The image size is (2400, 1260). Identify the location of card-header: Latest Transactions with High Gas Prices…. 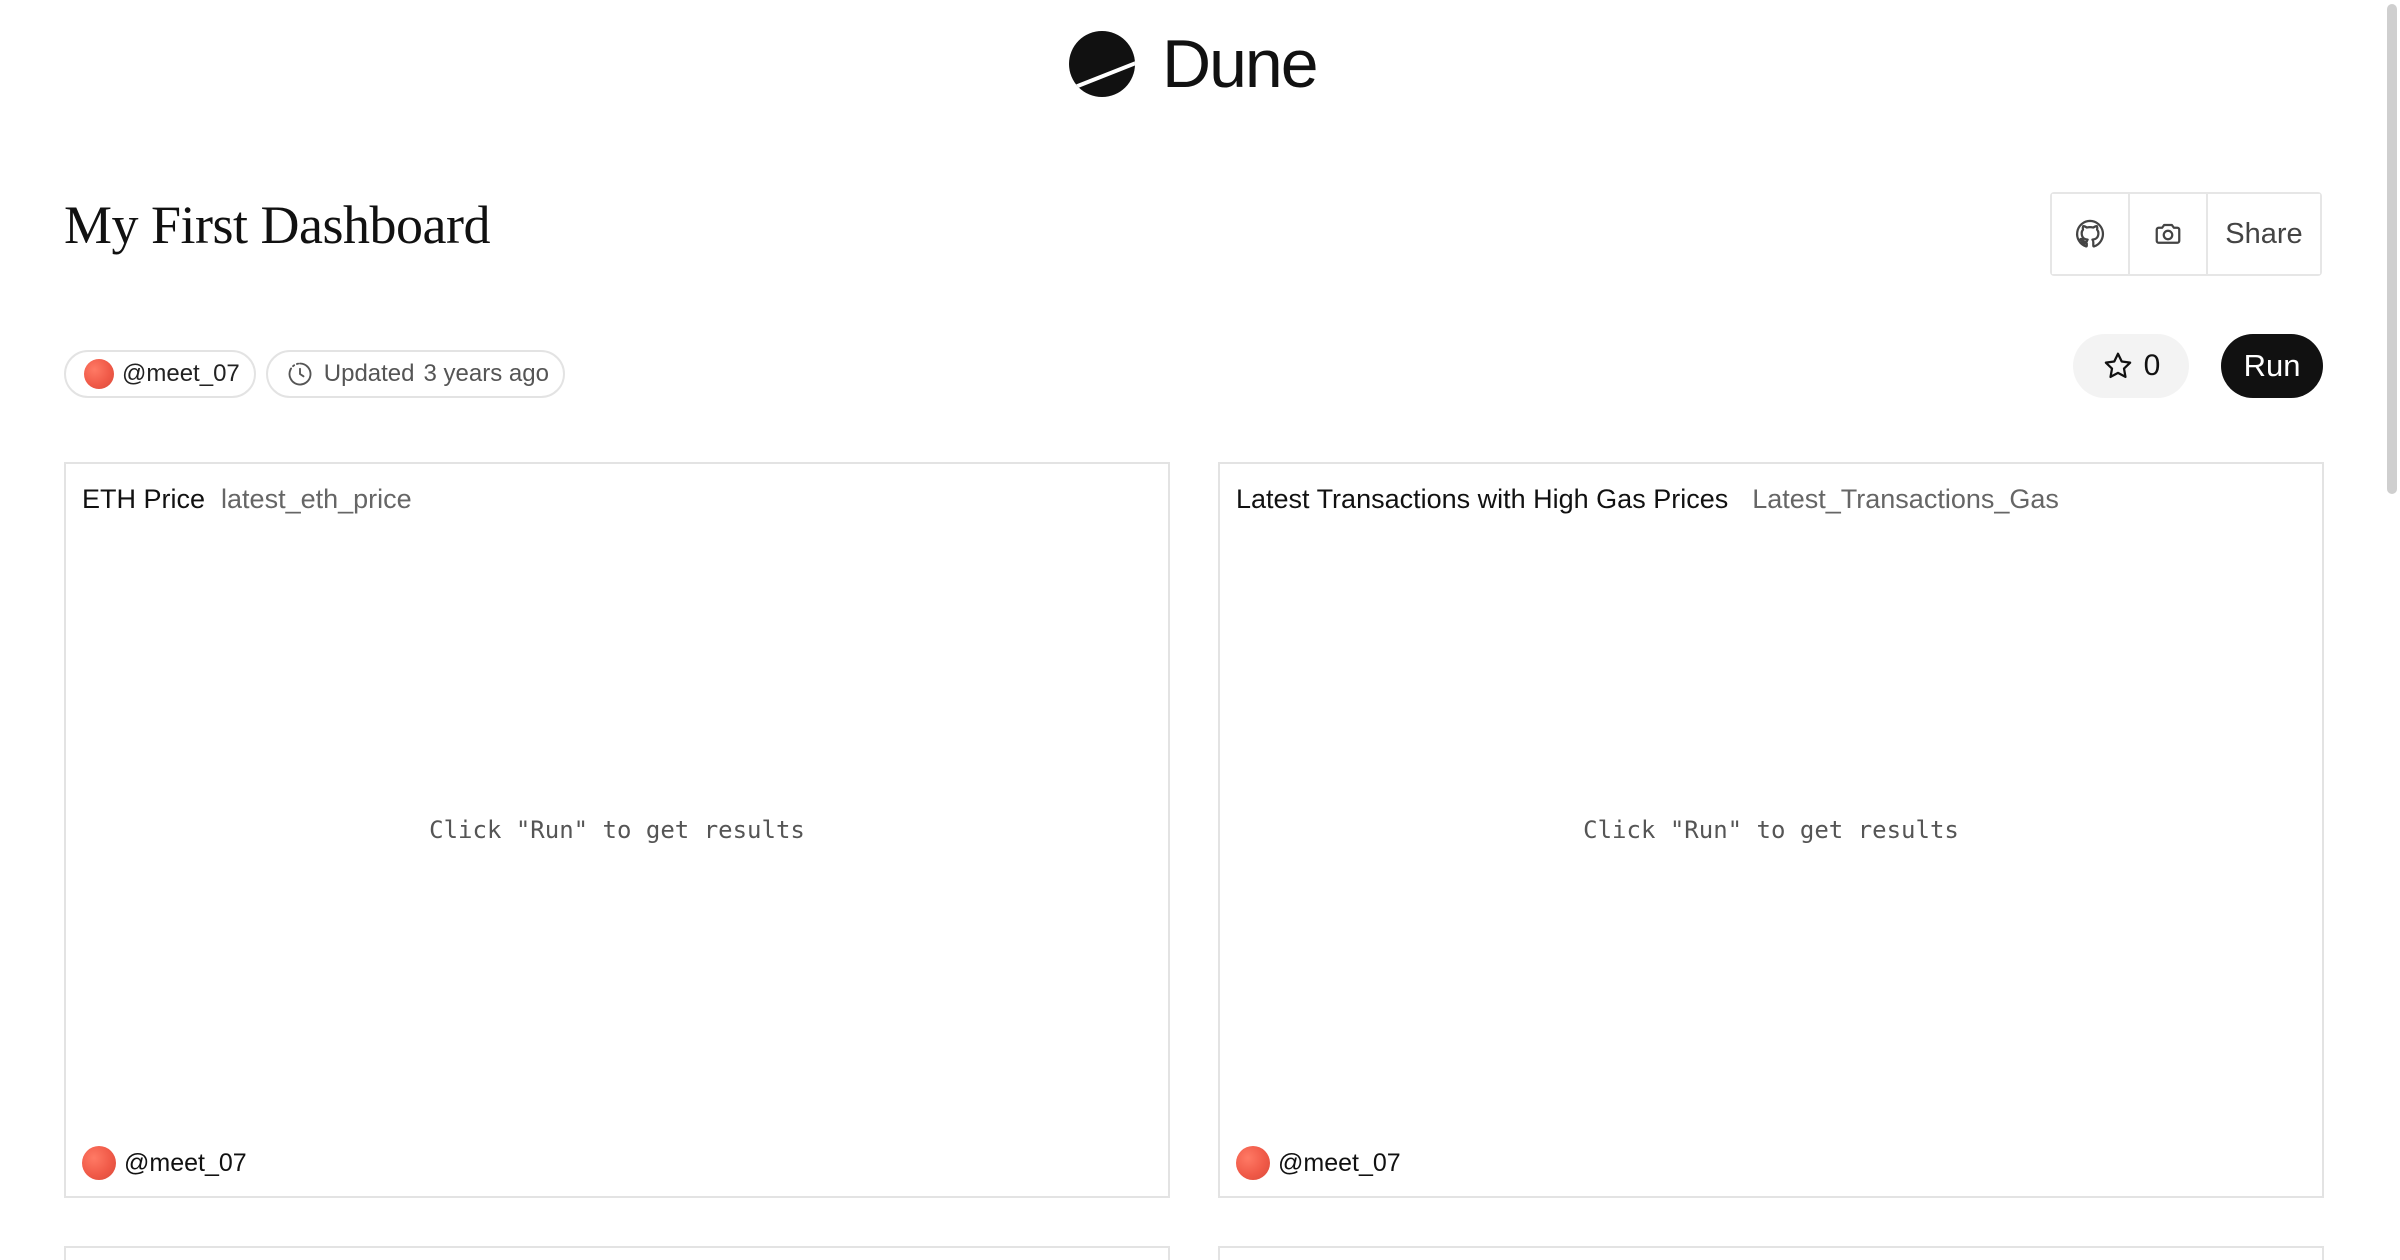
(1647, 499).